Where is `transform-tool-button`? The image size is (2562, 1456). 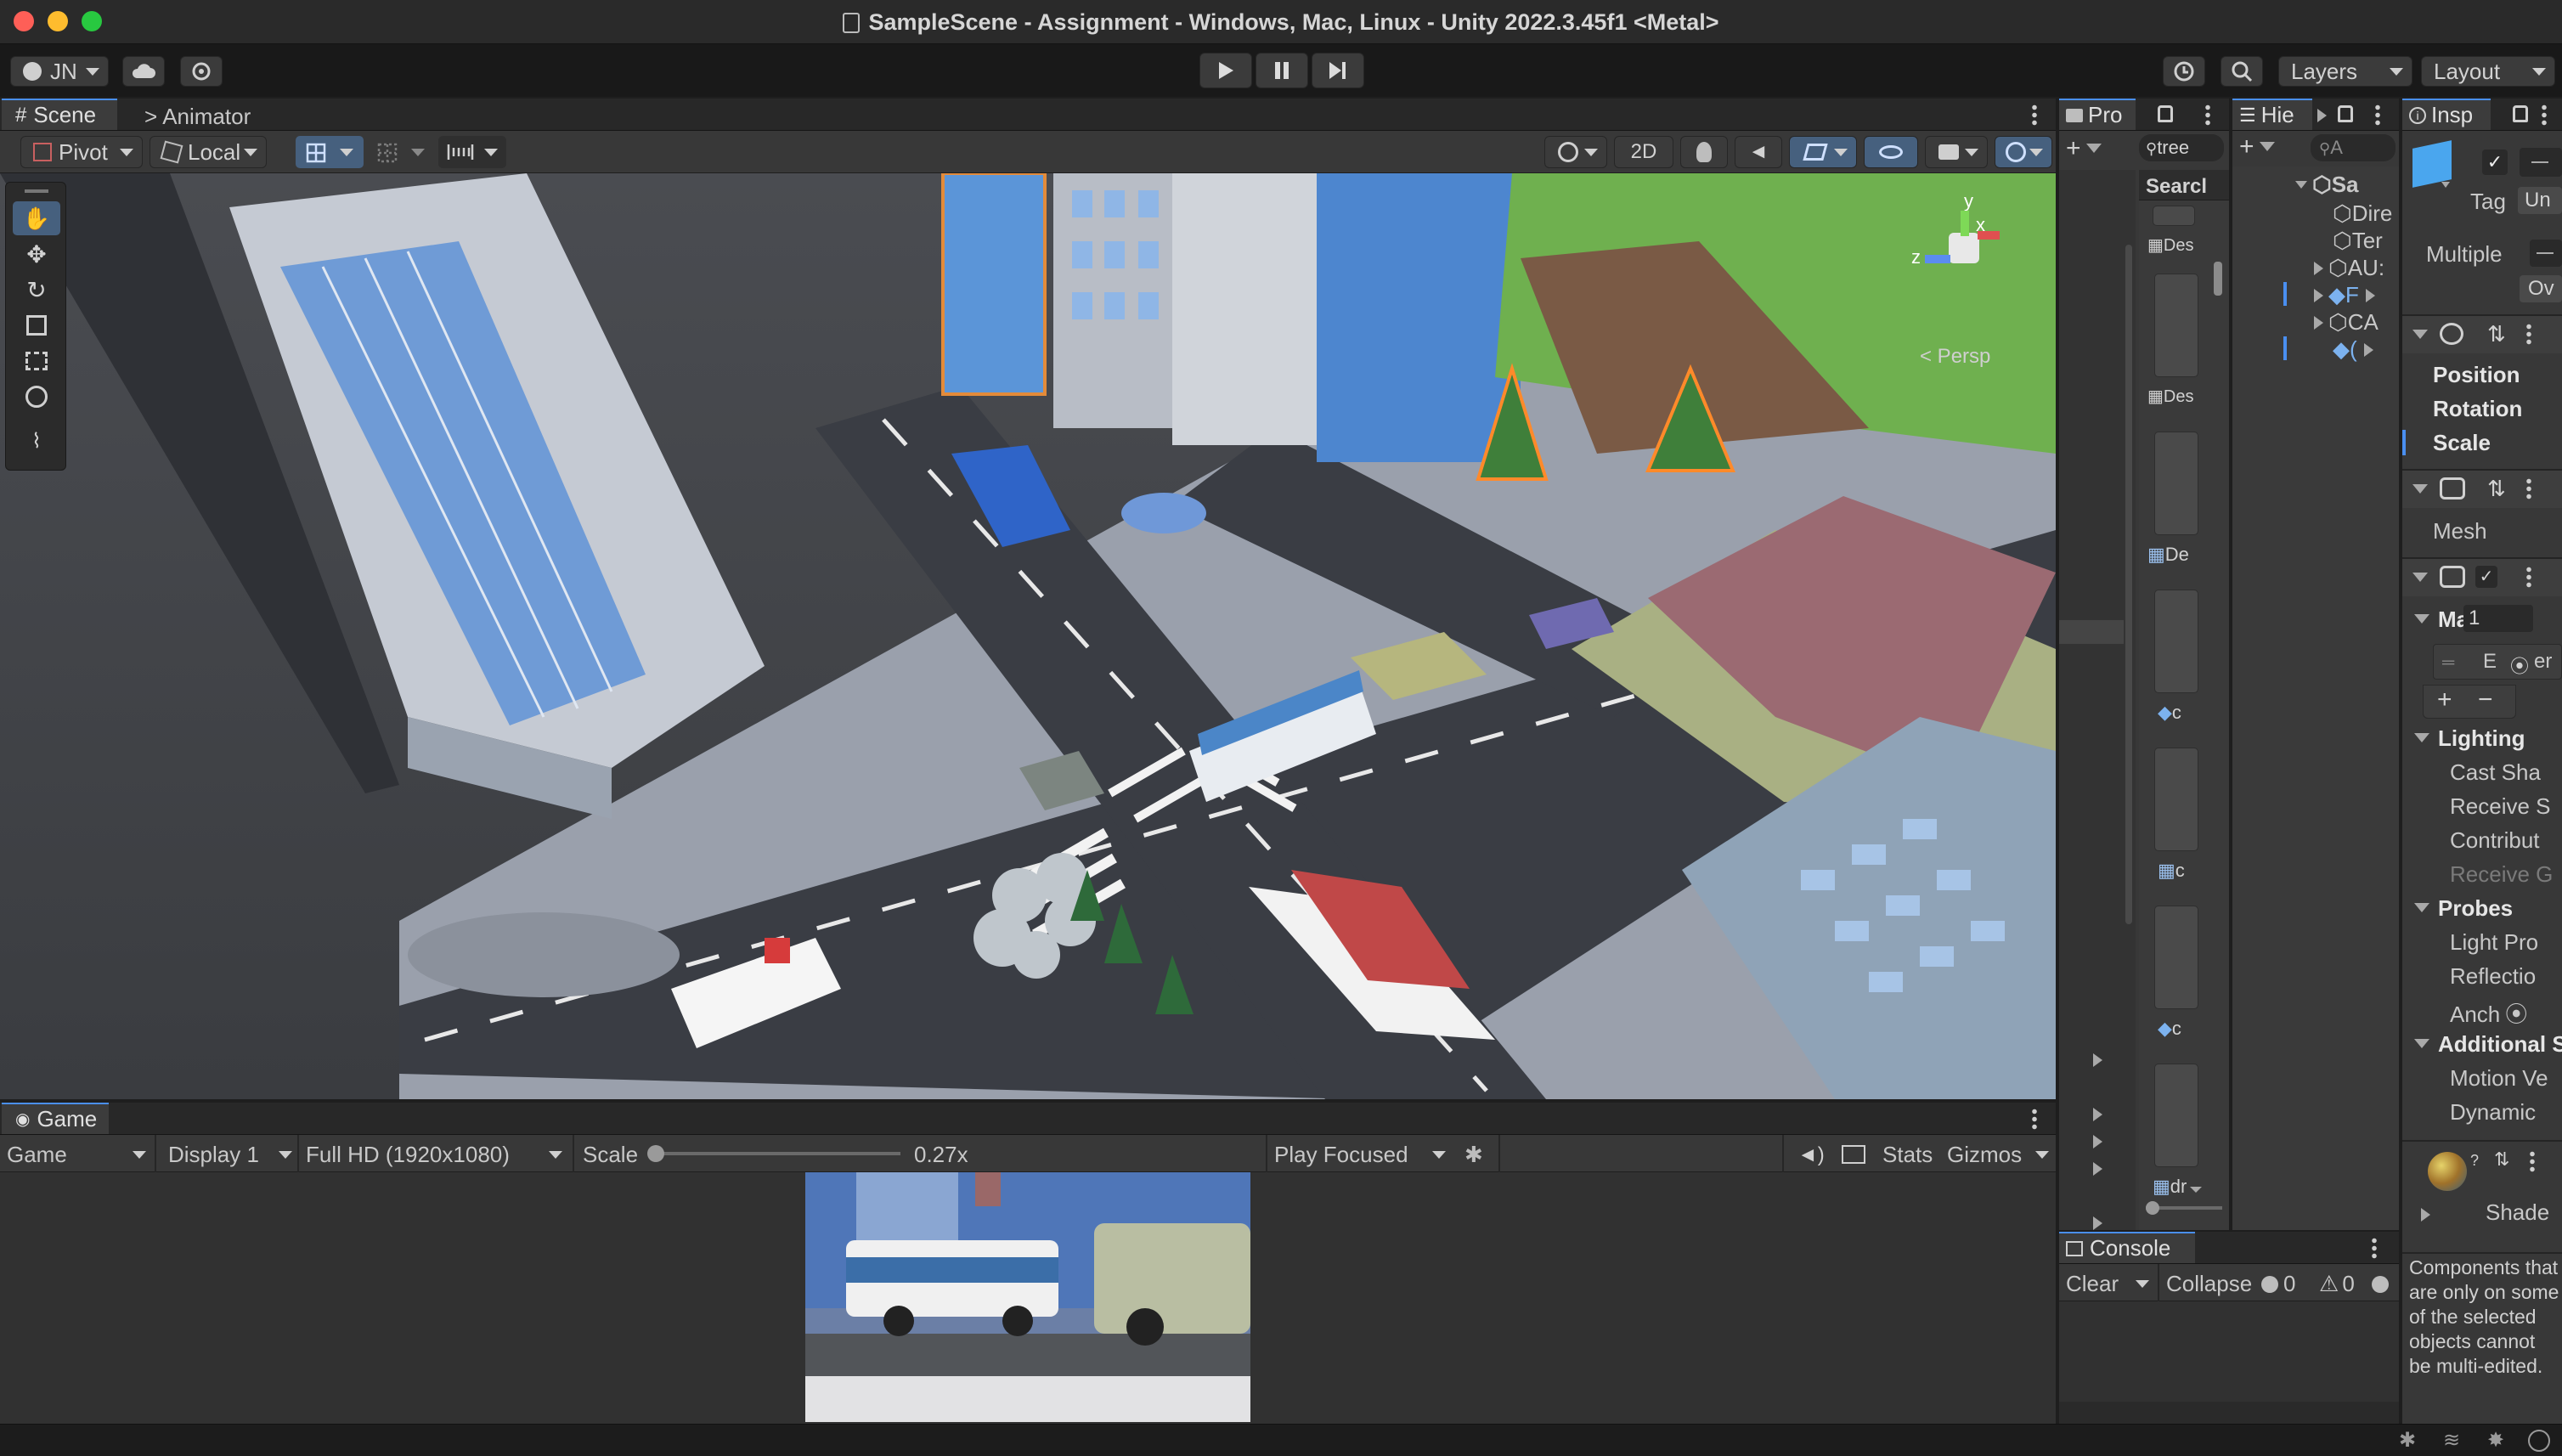
transform-tool-button is located at coordinates (36, 397).